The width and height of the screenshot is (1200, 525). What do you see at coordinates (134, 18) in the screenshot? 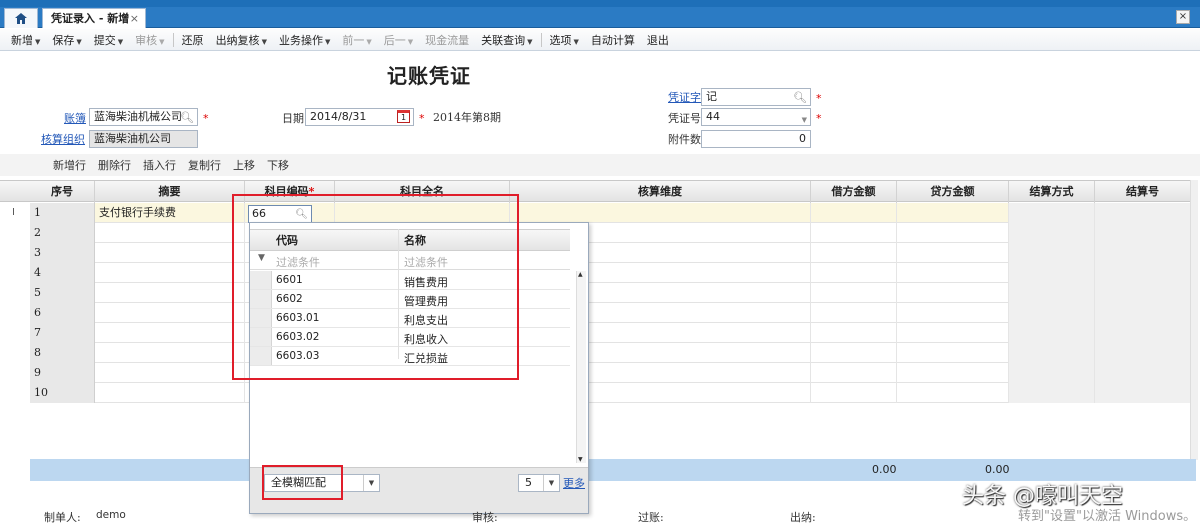
I see `close-icon: ×` at bounding box center [134, 18].